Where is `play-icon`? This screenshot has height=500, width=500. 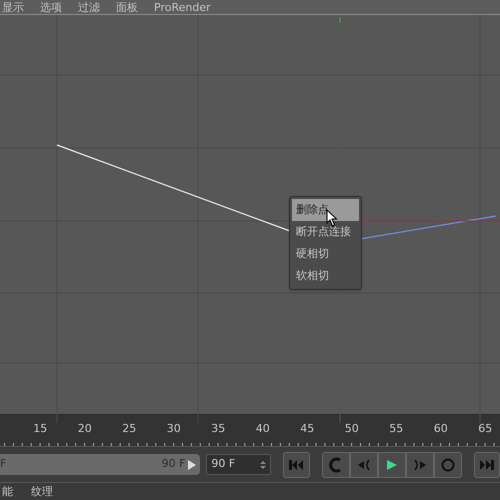
play-icon is located at coordinates (392, 464).